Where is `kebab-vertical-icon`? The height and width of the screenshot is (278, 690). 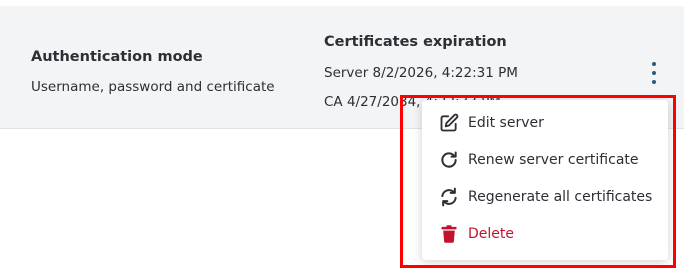 kebab-vertical-icon is located at coordinates (654, 73).